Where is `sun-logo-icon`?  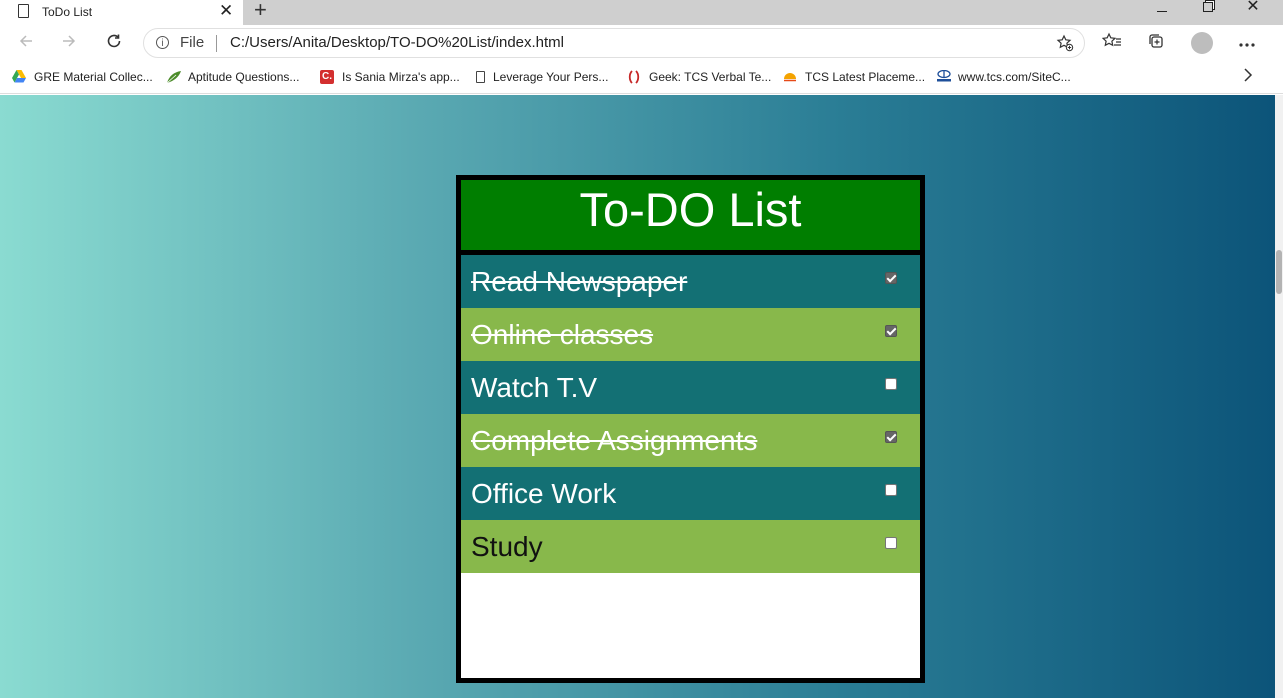
sun-logo-icon is located at coordinates (790, 77).